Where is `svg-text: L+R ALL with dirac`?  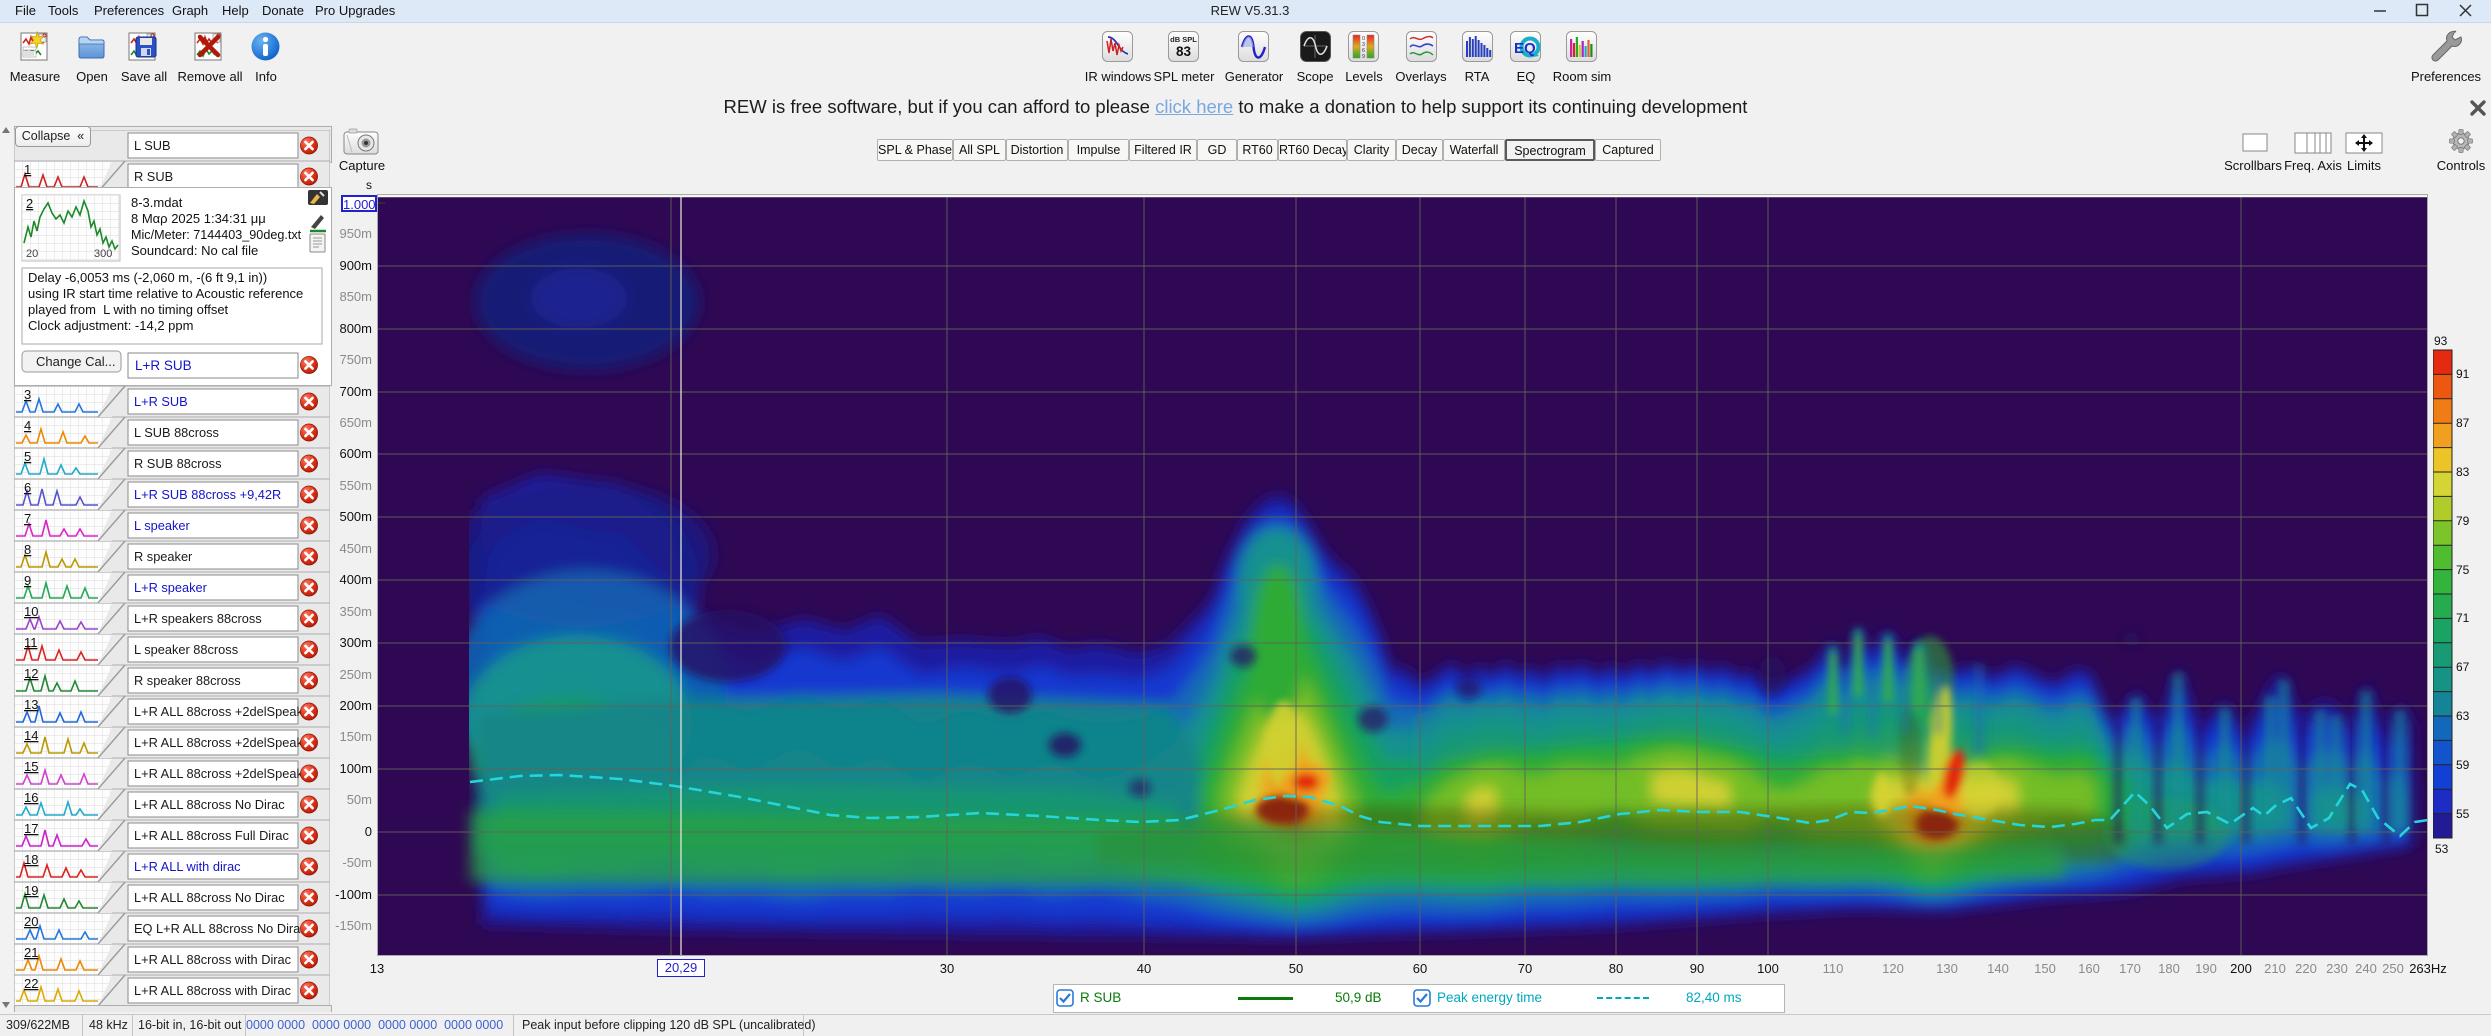
svg-text: L+R ALL with dirac is located at coordinates (187, 866).